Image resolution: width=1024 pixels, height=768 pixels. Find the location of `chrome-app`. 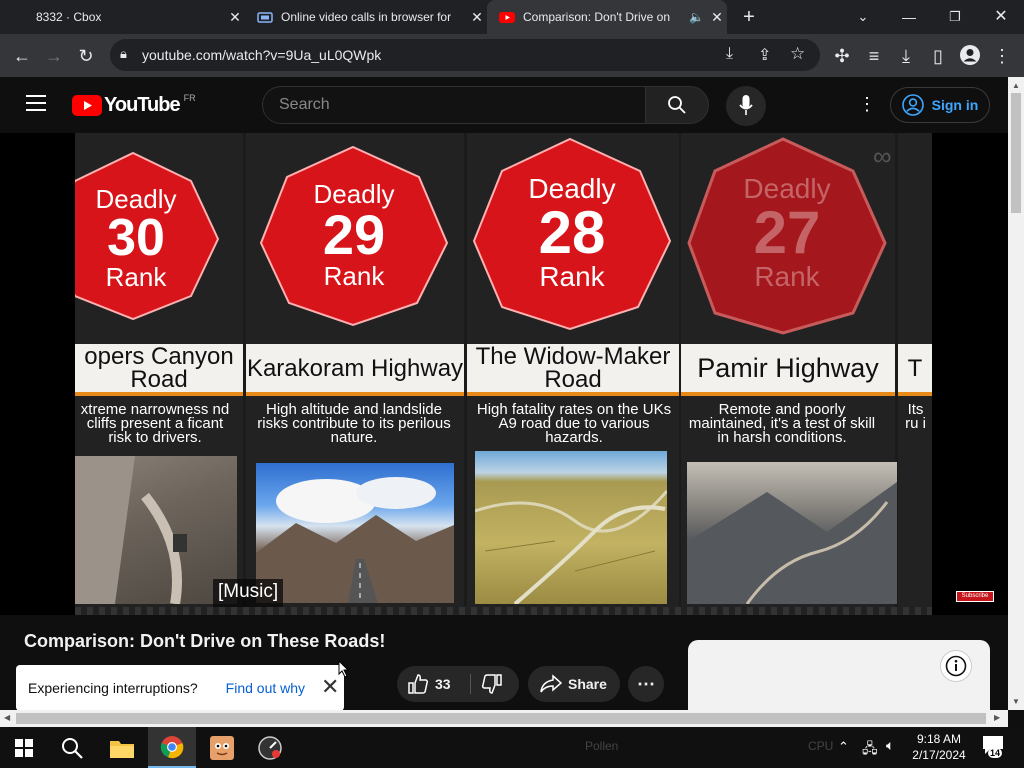

chrome-app is located at coordinates (172, 747).